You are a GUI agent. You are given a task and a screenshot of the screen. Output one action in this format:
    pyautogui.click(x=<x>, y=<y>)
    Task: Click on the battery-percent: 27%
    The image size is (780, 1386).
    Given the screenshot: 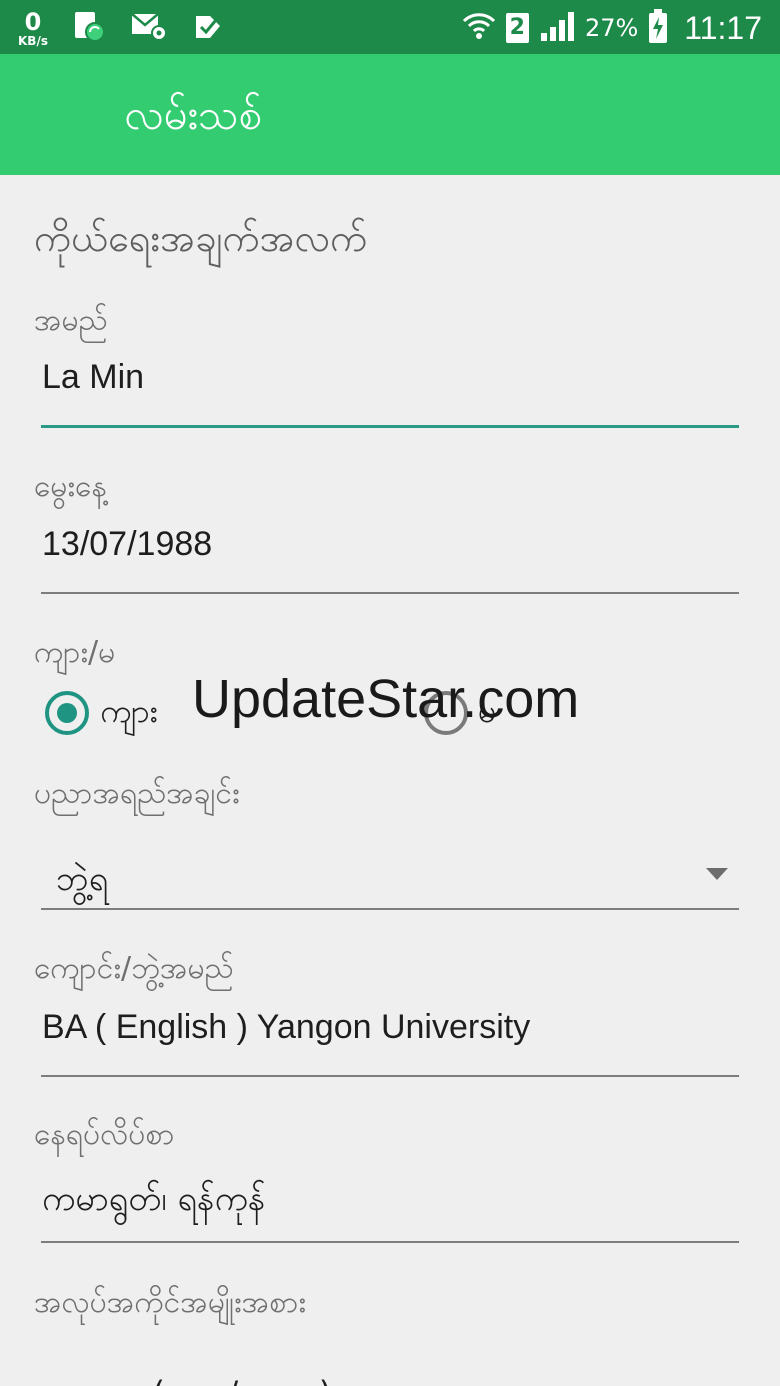 What is the action you would take?
    pyautogui.click(x=611, y=28)
    